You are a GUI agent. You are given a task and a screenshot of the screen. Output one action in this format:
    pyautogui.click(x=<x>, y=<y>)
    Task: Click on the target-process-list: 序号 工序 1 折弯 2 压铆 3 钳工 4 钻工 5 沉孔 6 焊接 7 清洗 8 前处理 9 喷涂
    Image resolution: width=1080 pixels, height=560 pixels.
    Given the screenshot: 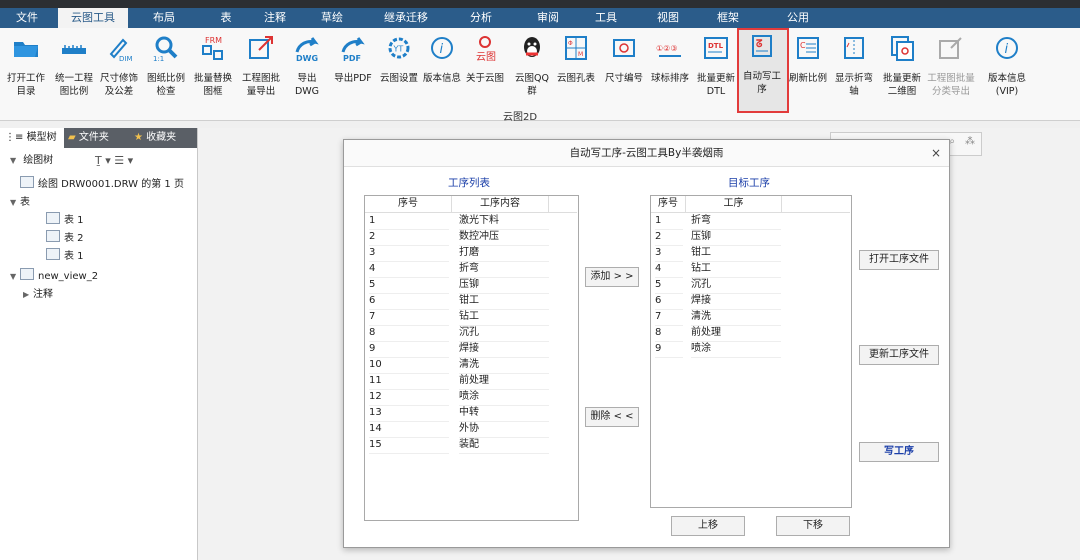 What is the action you would take?
    pyautogui.click(x=751, y=351)
    